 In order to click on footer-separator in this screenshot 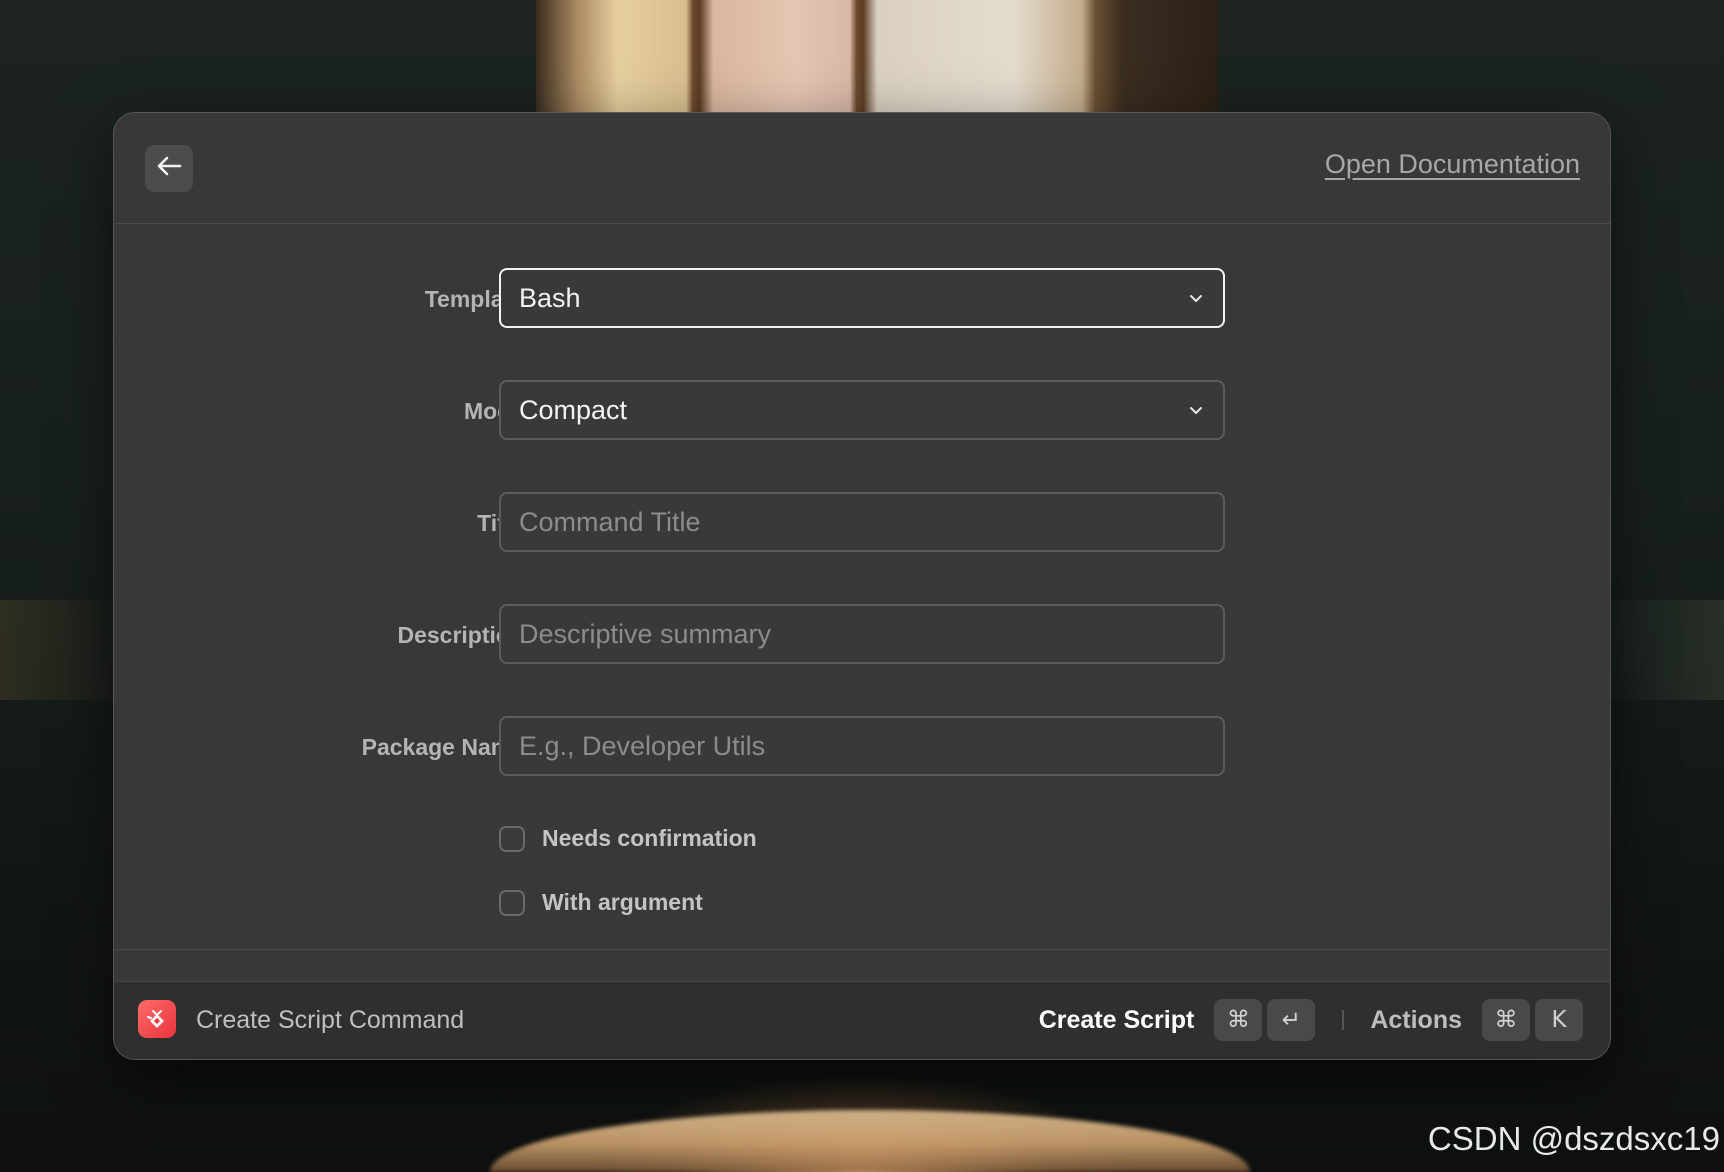, I will do `click(1343, 1020)`.